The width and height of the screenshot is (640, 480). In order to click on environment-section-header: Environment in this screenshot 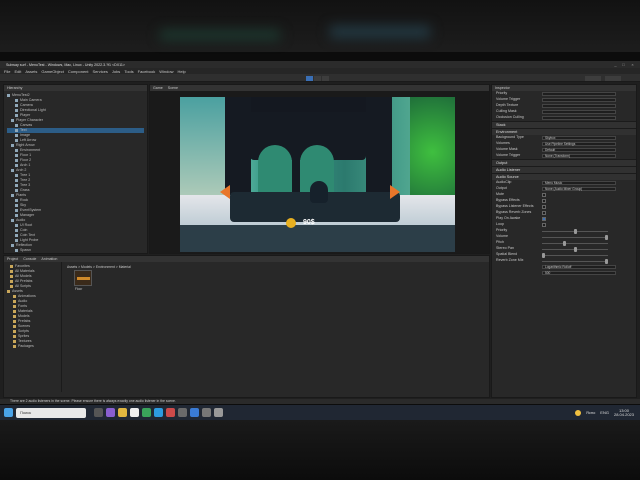, I will do `click(564, 131)`.